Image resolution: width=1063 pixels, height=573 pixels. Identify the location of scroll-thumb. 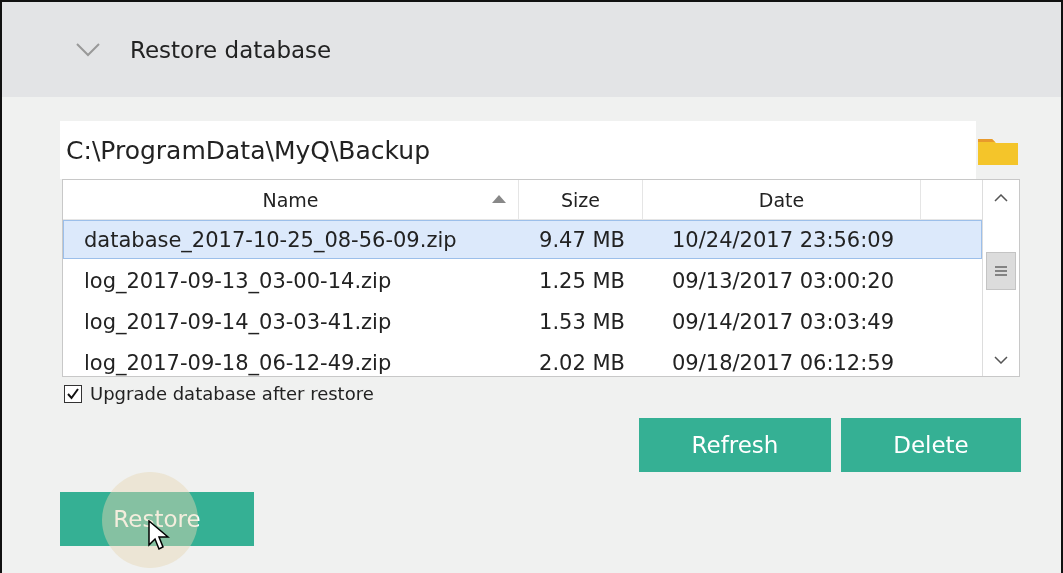
(1001, 271).